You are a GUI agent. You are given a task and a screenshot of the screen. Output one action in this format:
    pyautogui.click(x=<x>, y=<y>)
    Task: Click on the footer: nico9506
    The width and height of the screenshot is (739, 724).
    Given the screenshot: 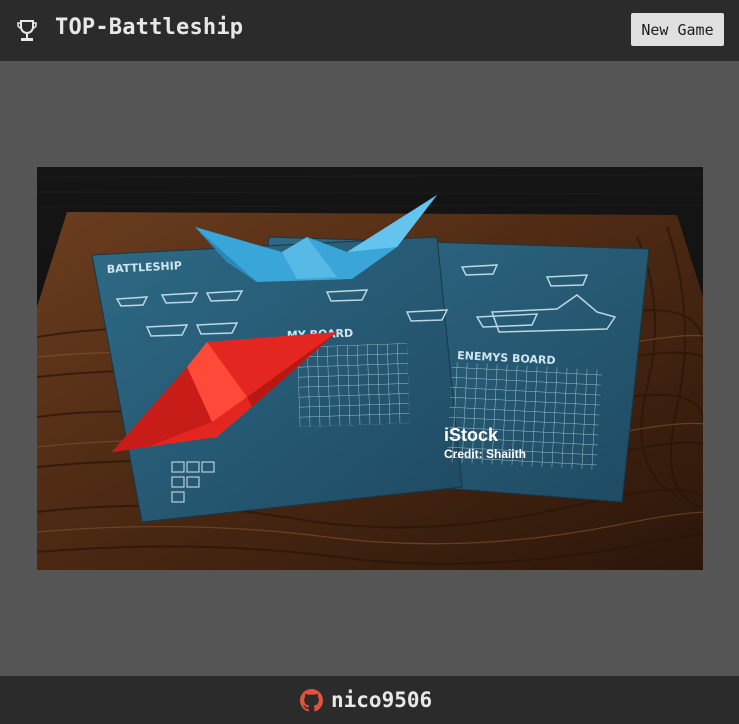 What is the action you would take?
    pyautogui.click(x=369, y=700)
    